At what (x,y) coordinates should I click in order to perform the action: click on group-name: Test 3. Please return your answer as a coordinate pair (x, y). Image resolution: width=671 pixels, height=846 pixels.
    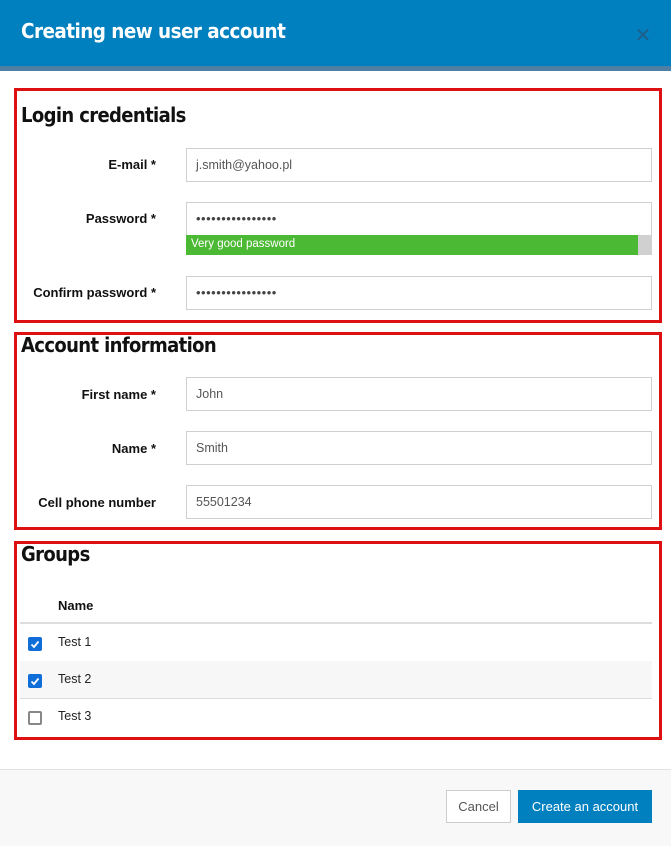
    Looking at the image, I should click on (75, 716).